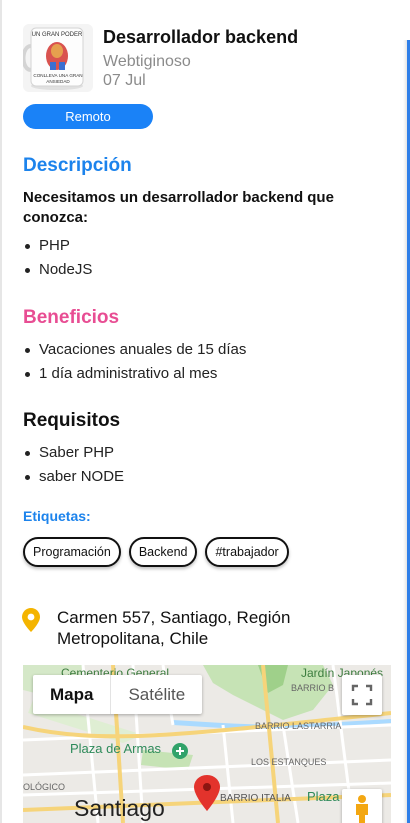  What do you see at coordinates (88, 116) in the screenshot?
I see `modality-chip: Remoto` at bounding box center [88, 116].